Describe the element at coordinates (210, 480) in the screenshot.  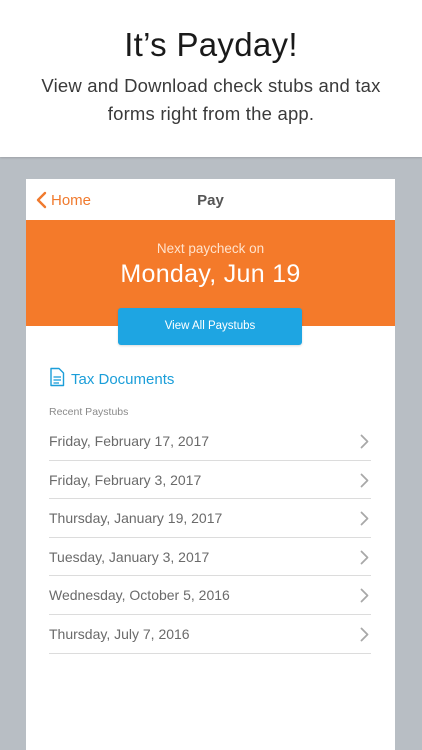
I see `list-item: Friday, February 3, 2017` at that location.